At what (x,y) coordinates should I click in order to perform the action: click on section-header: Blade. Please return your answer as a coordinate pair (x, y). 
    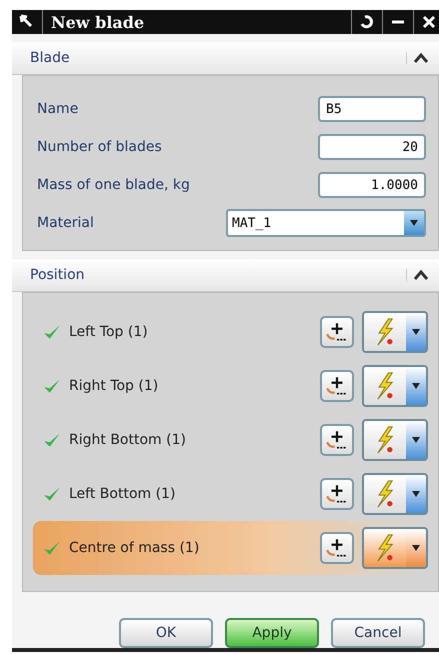
    Looking at the image, I should click on (225, 58).